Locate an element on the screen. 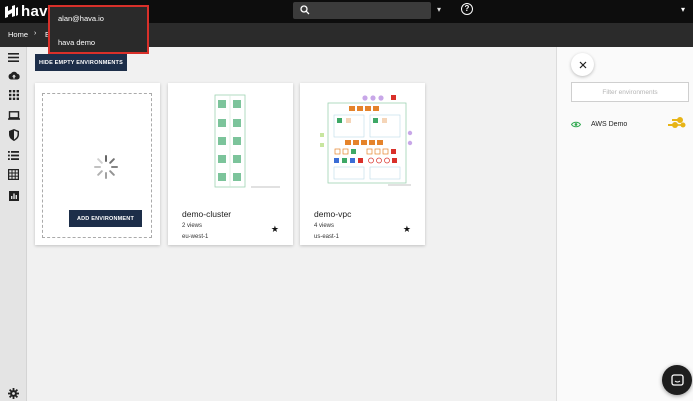 This screenshot has width=693, height=401. source-name: AWS Demo is located at coordinates (609, 124).